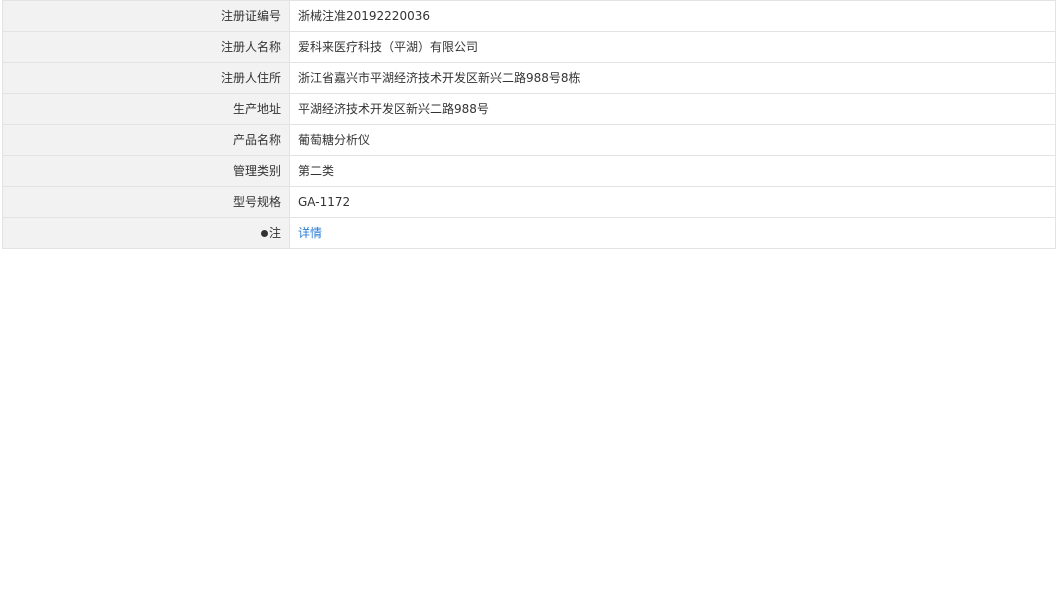 This screenshot has height=599, width=1058. Describe the element at coordinates (264, 233) in the screenshot. I see `lightbulb-icon` at that location.